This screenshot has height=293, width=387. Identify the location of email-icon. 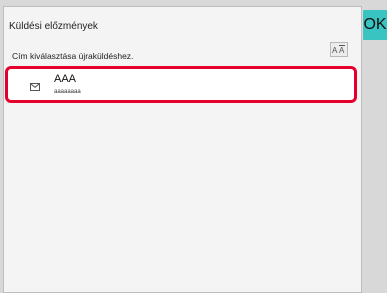
(35, 87).